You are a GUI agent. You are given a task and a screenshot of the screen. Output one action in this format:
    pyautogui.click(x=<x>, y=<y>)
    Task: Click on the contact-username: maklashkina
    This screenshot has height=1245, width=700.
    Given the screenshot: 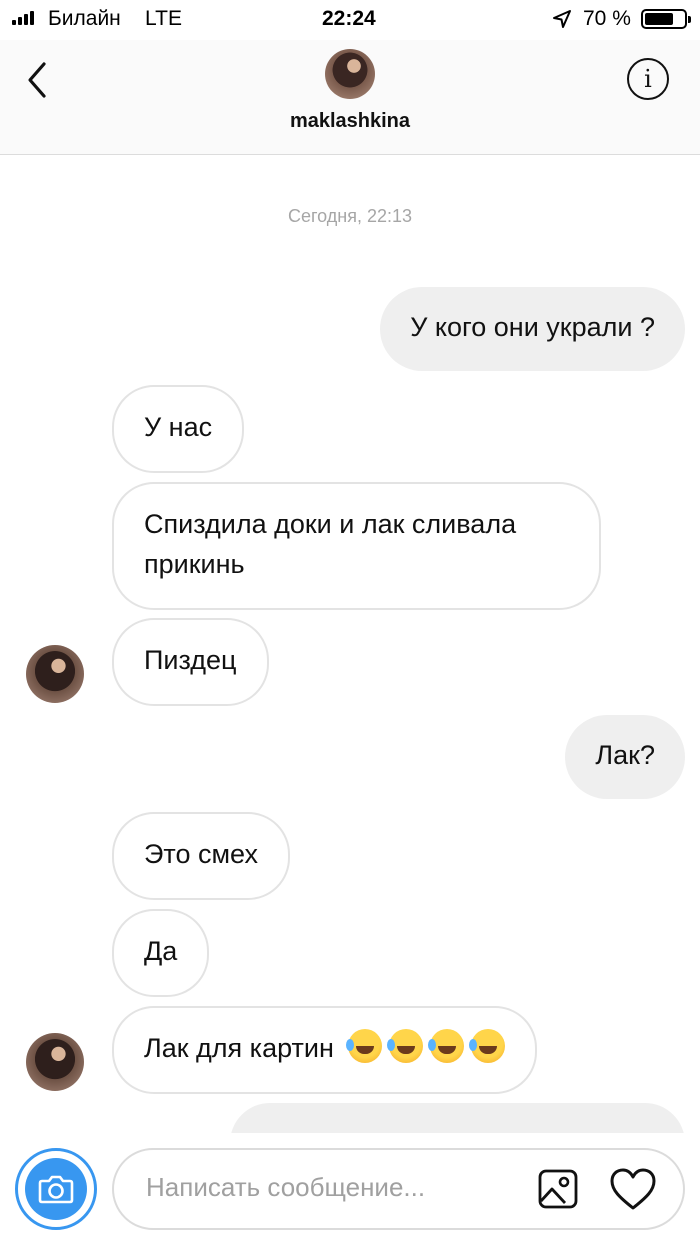 What is the action you would take?
    pyautogui.click(x=350, y=121)
    